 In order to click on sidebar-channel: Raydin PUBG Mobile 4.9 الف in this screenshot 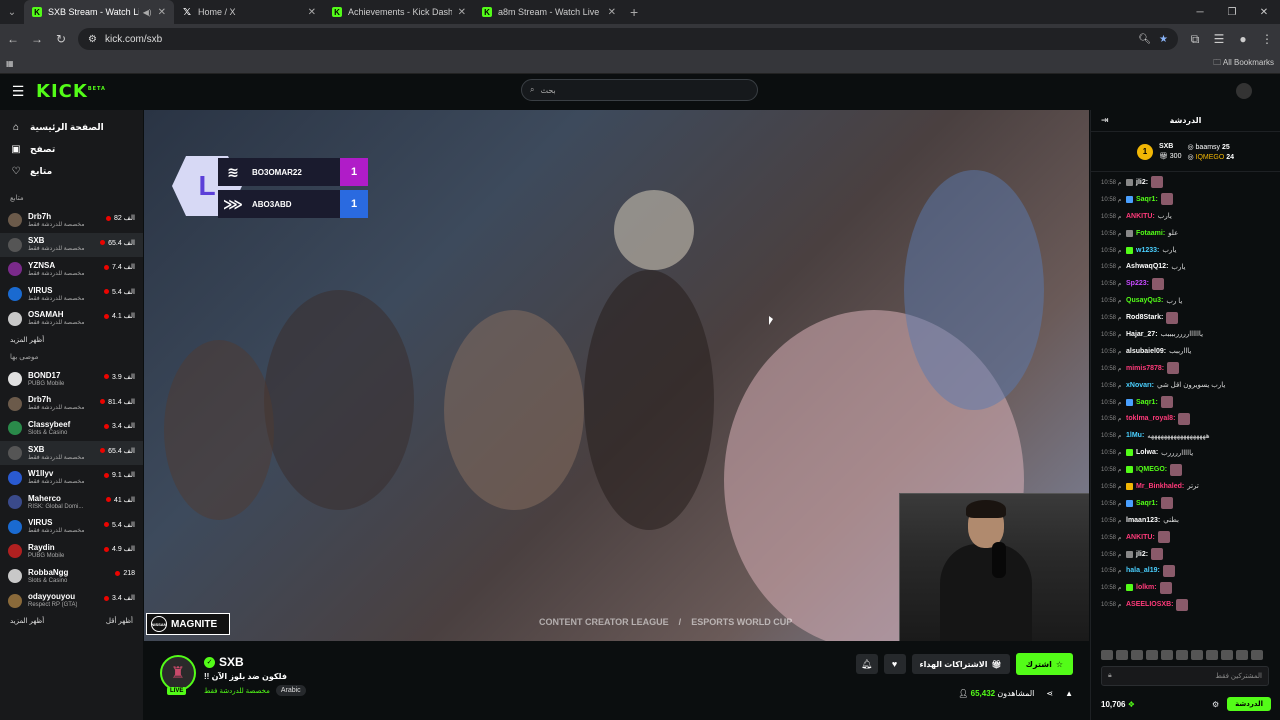, I will do `click(71, 551)`.